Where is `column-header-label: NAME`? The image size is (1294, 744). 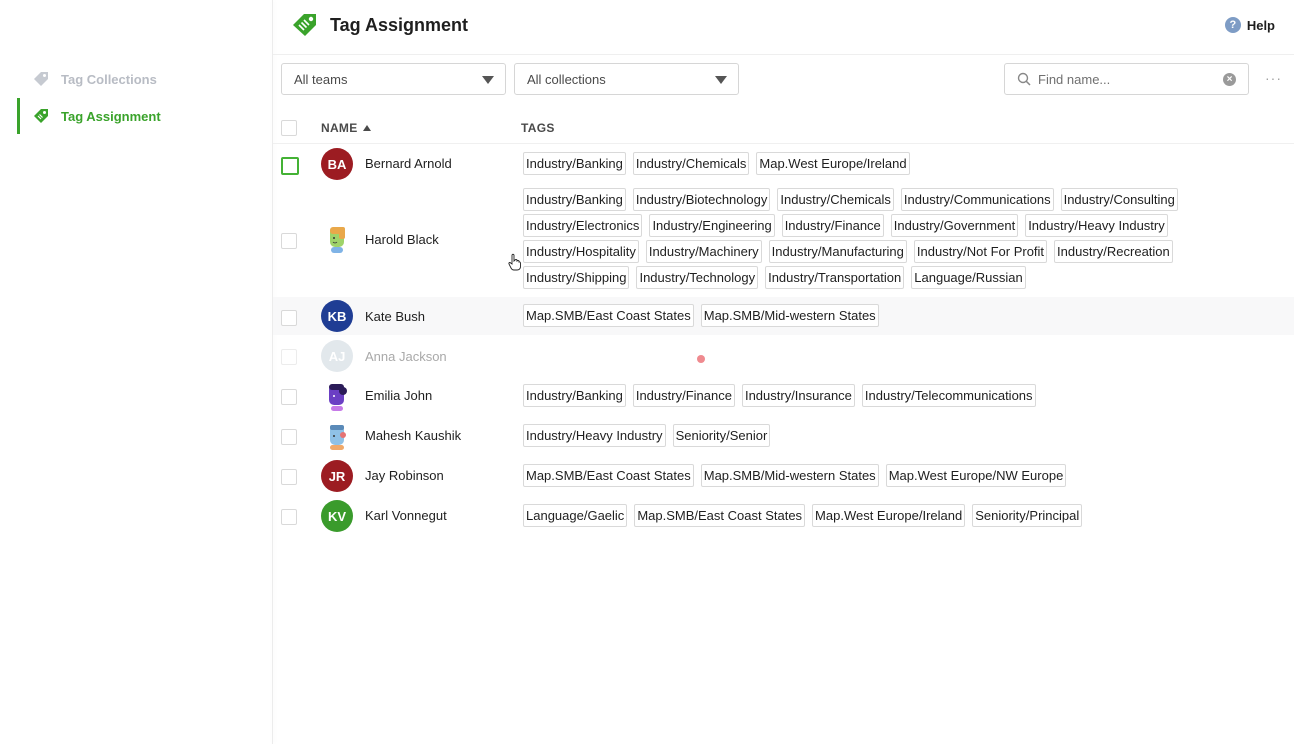
column-header-label: NAME is located at coordinates (339, 128).